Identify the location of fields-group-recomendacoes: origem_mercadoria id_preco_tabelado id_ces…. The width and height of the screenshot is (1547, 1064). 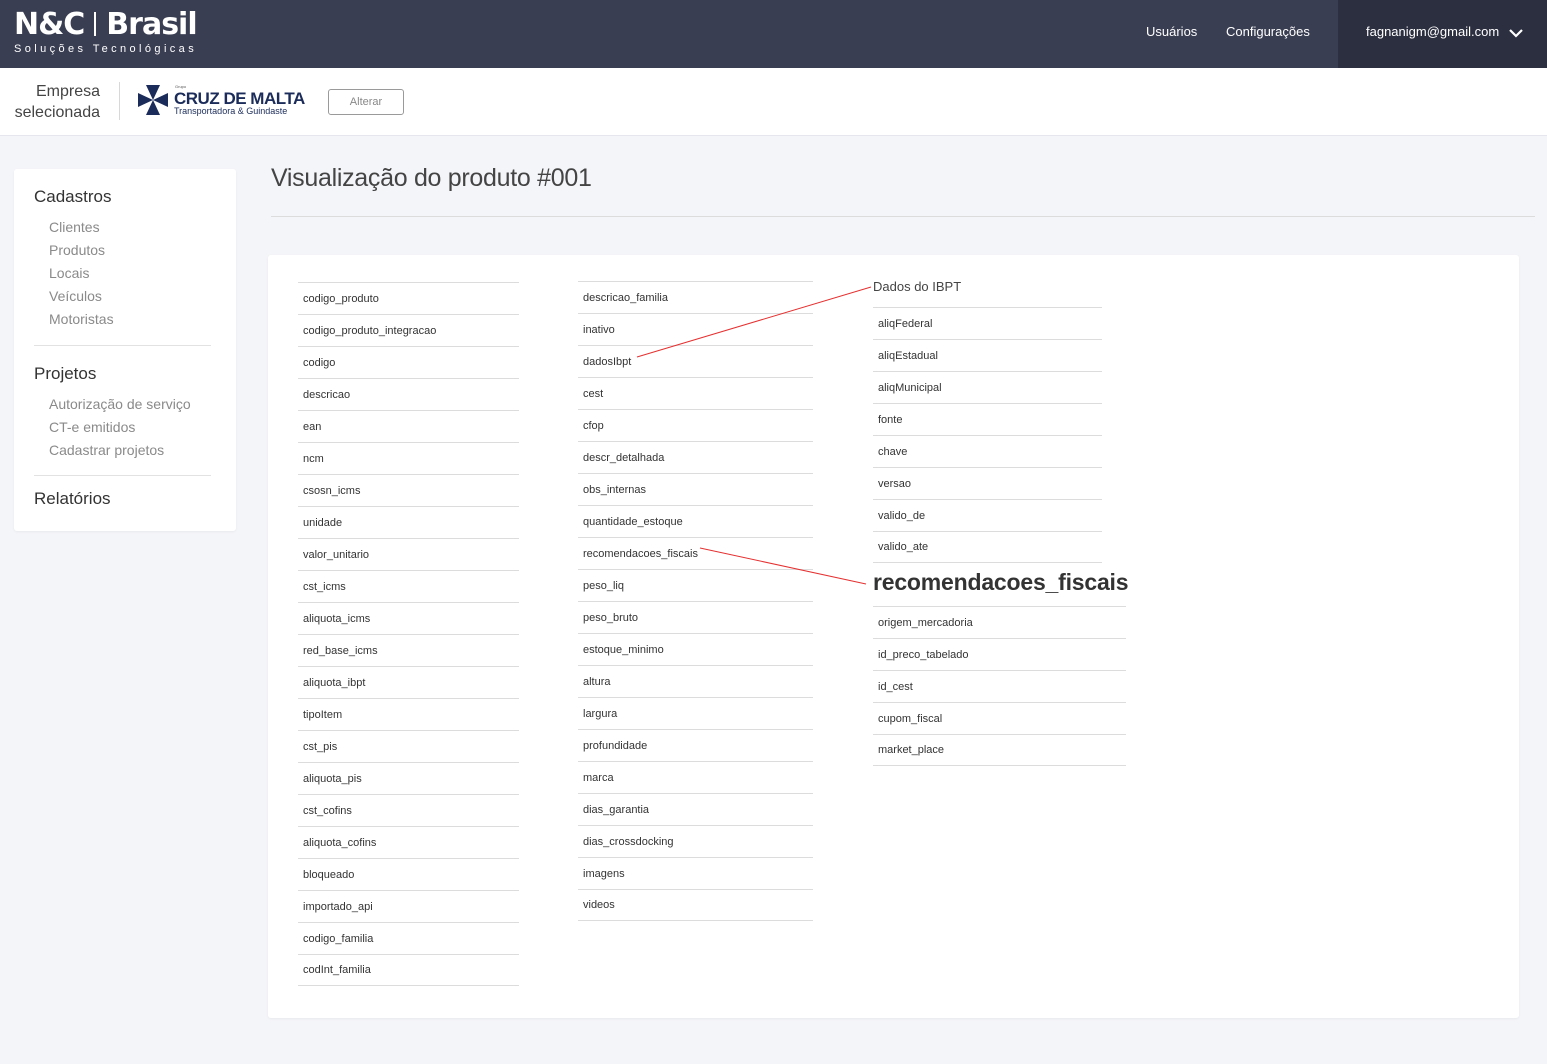
(999, 686).